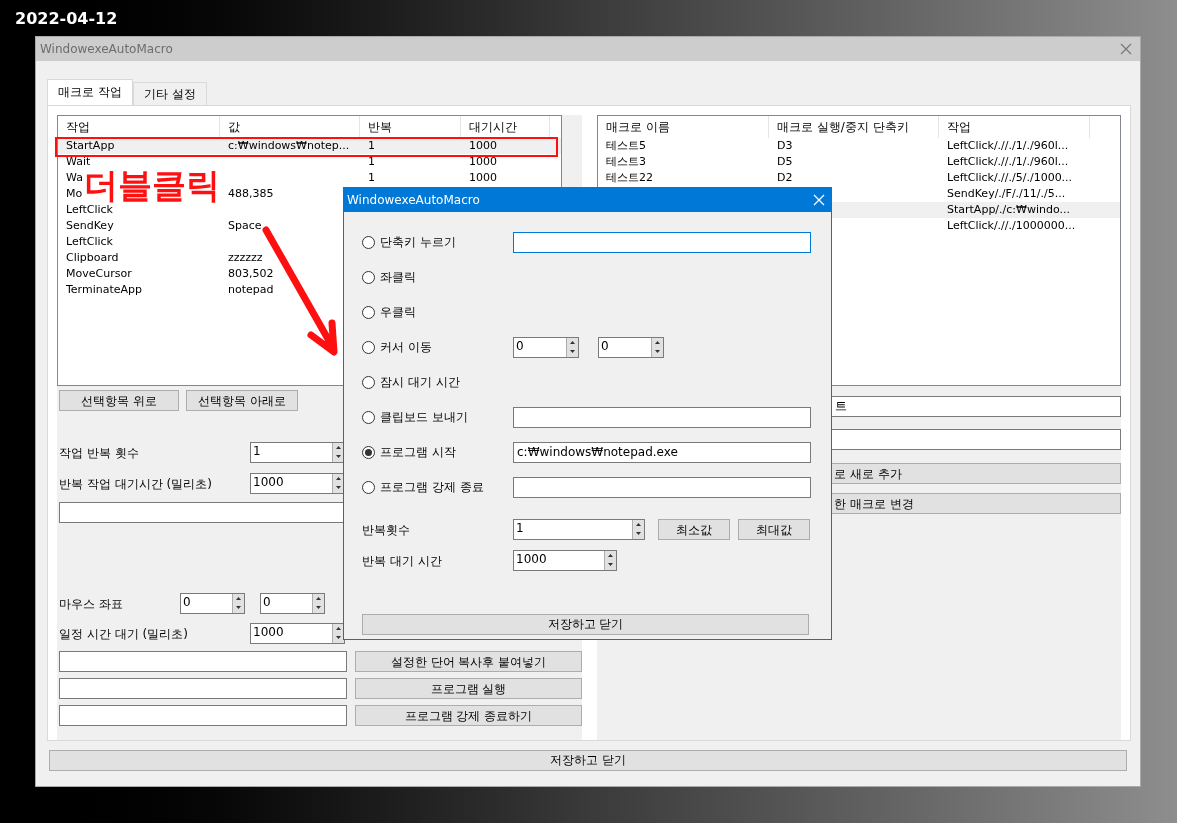 Image resolution: width=1177 pixels, height=823 pixels. What do you see at coordinates (371, 161) in the screenshot?
I see `list-cell: 1` at bounding box center [371, 161].